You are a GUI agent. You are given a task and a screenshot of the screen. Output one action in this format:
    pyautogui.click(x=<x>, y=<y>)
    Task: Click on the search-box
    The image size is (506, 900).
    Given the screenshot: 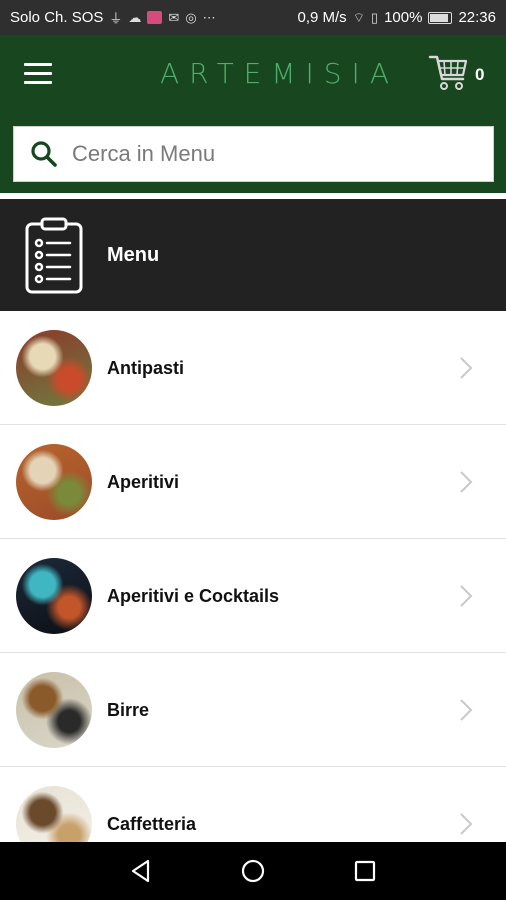 What is the action you would take?
    pyautogui.click(x=253, y=154)
    